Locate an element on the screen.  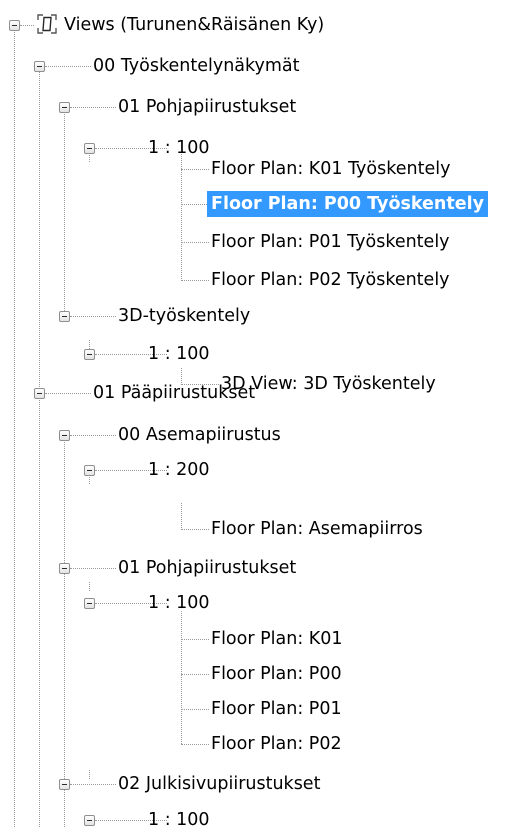
tree-leaf-floor-plan-p00-tyoskentely: Floor Plan: P00 Työskentely is located at coordinates (348, 204).